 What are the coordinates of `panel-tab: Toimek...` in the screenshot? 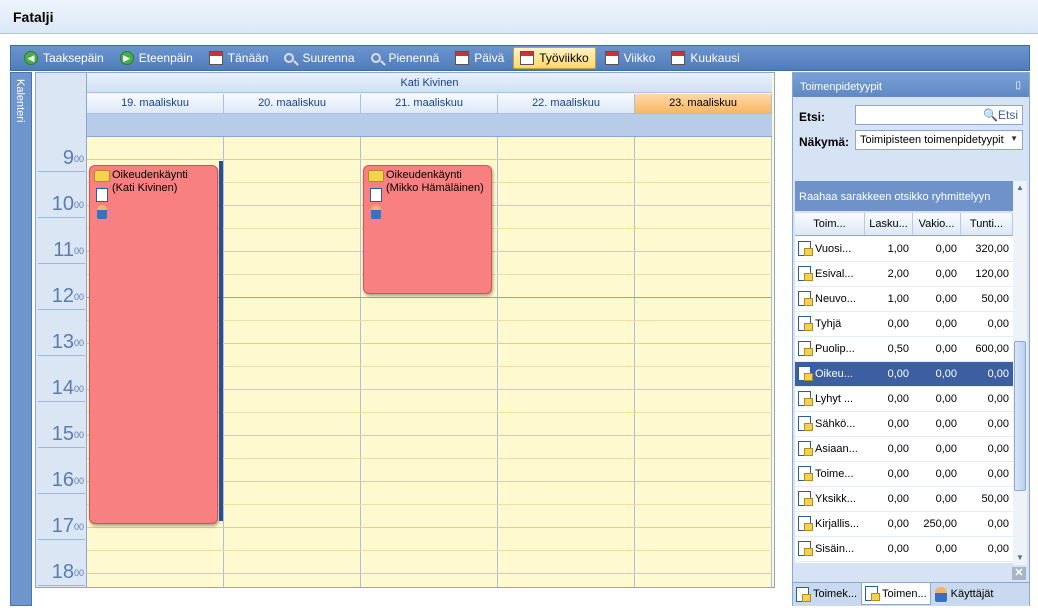 It's located at (826, 594).